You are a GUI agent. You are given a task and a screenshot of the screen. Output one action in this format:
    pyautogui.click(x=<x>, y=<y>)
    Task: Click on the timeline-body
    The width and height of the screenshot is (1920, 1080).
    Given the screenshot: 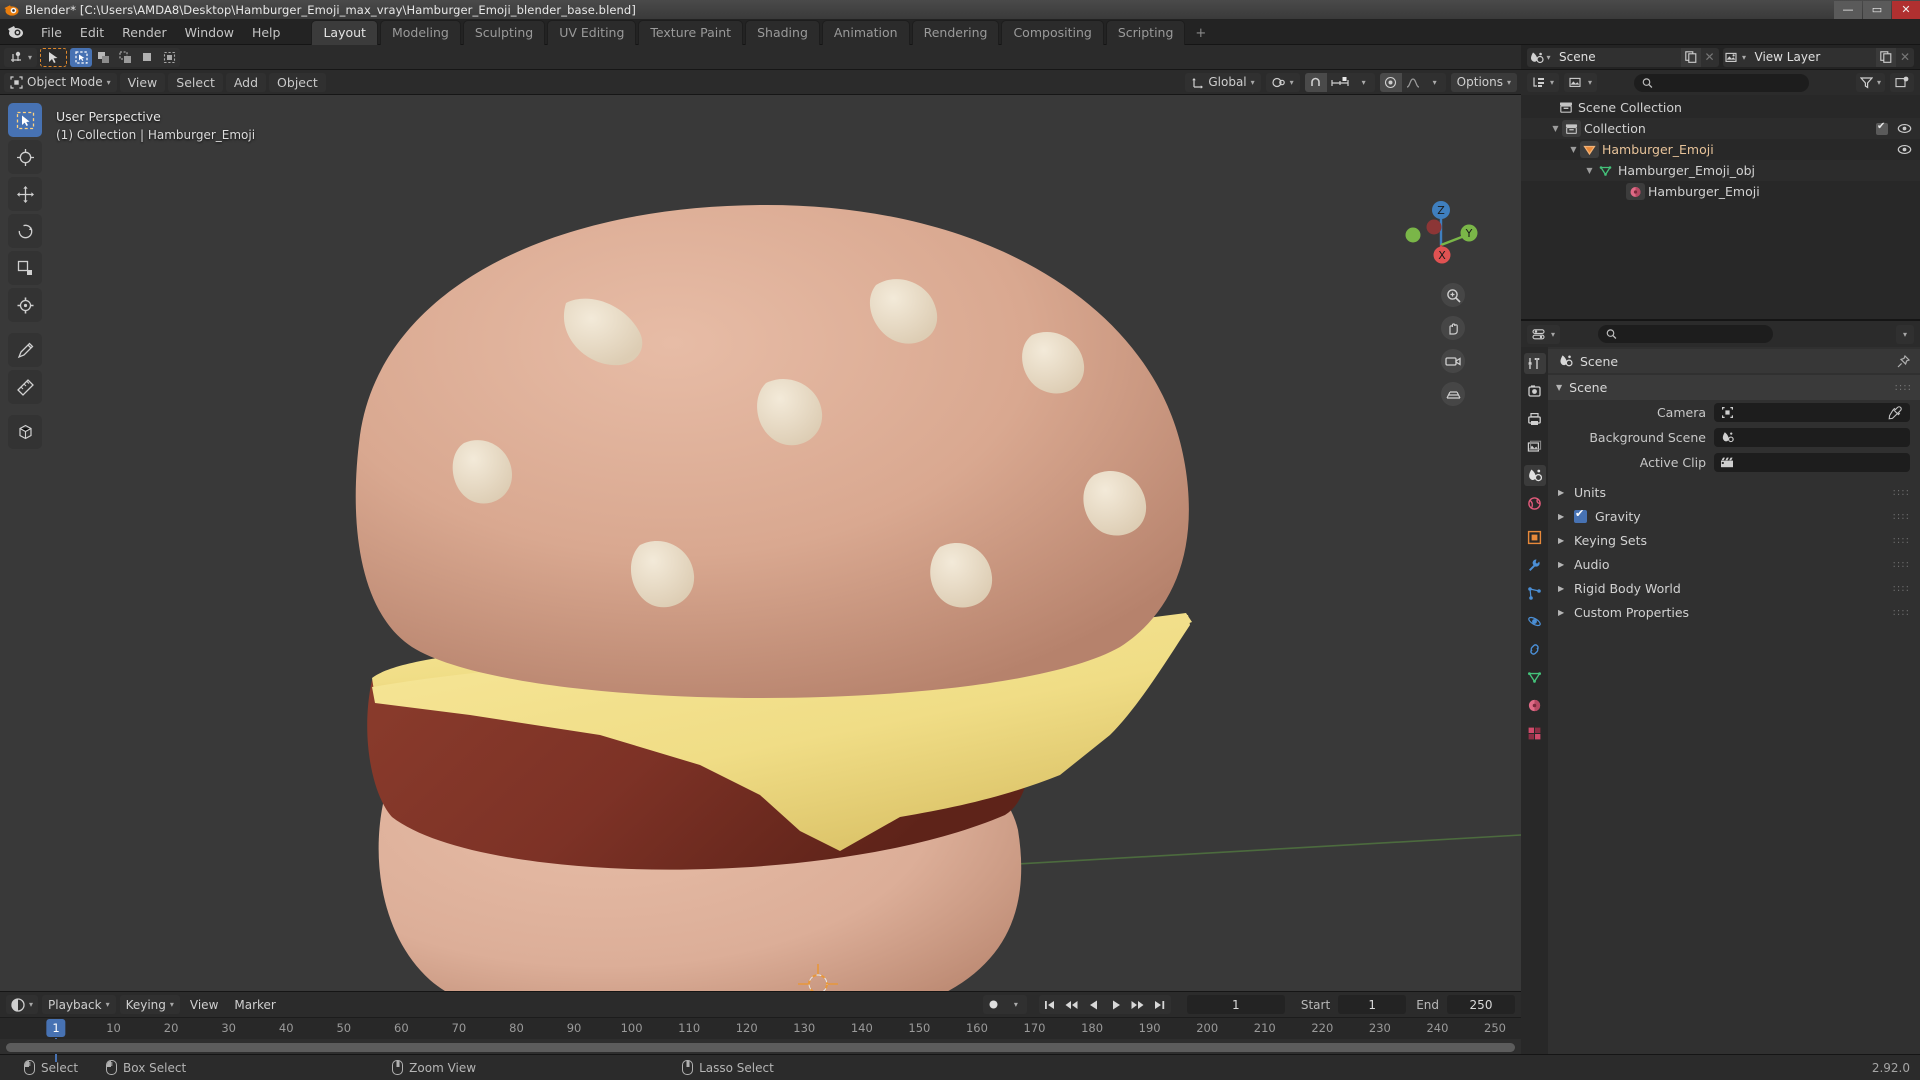 What is the action you would take?
    pyautogui.click(x=760, y=1046)
    